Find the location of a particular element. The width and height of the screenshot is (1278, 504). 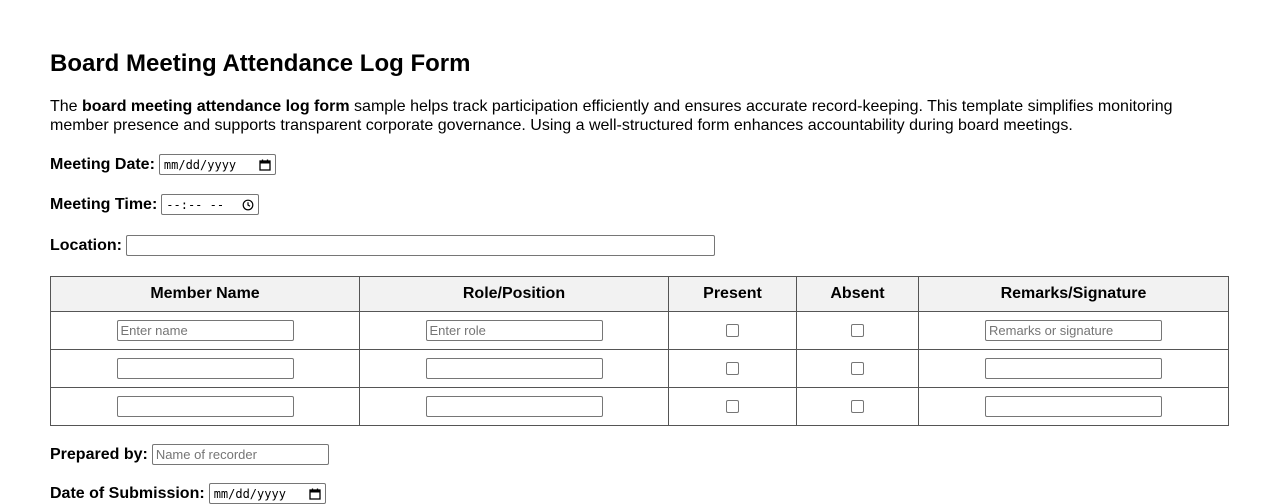

meeting-time-row: Meeting Time: --:-- -- is located at coordinates (155, 204).